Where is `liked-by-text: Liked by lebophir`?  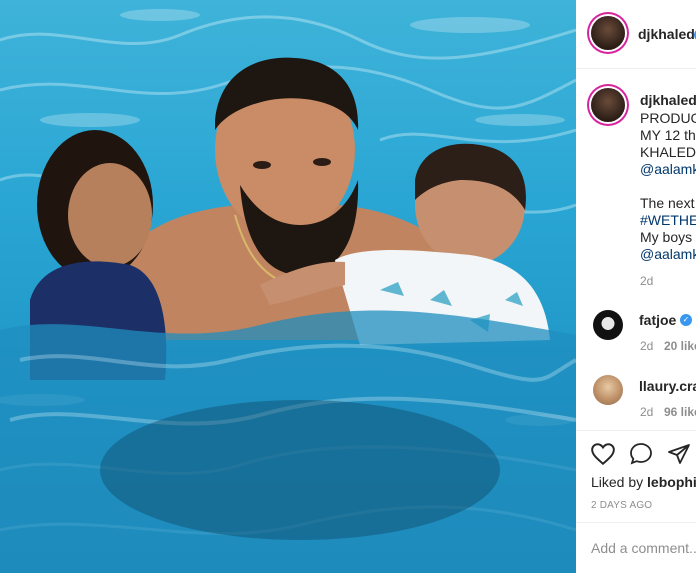 liked-by-text: Liked by lebophir is located at coordinates (643, 482).